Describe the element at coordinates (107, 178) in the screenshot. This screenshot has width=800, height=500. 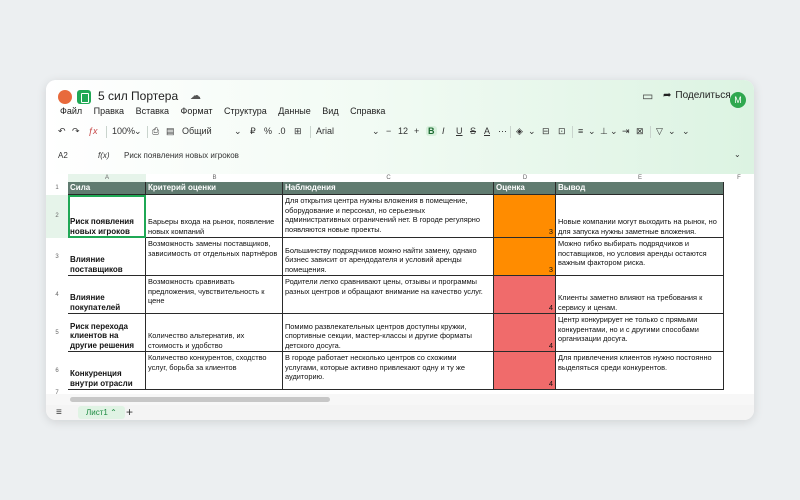
I see `column-header-a: A` at that location.